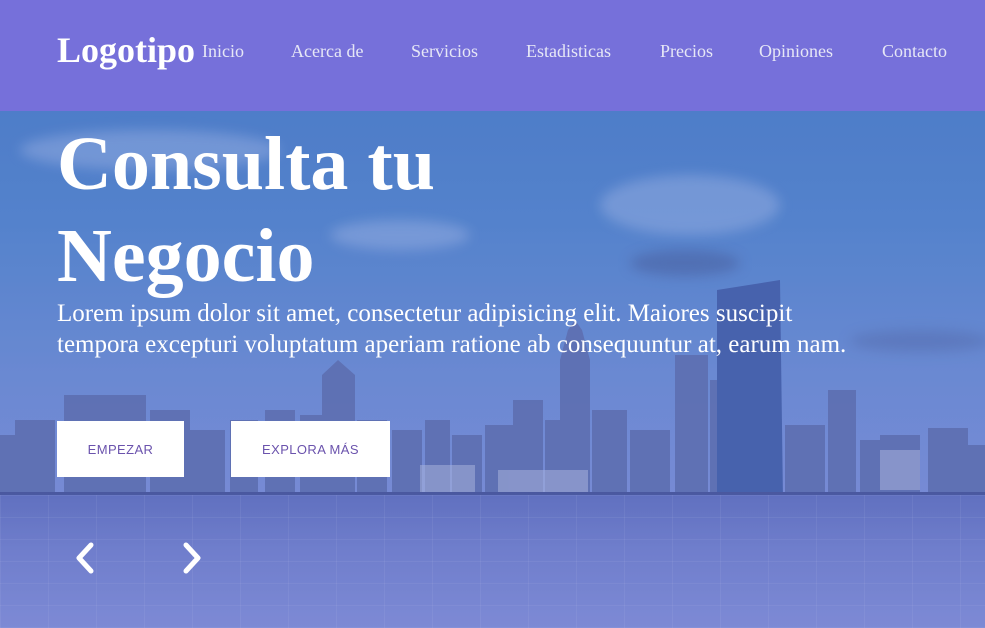 The height and width of the screenshot is (628, 985). Describe the element at coordinates (246, 210) in the screenshot. I see `hero-title: Consulta tu Negocio` at that location.